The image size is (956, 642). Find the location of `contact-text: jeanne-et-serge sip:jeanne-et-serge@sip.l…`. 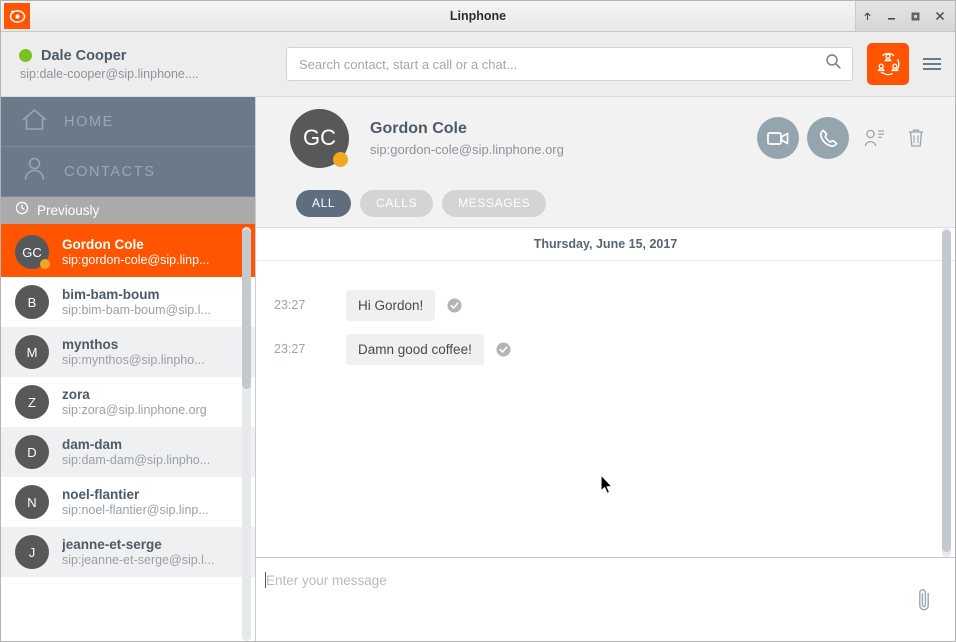

contact-text: jeanne-et-serge sip:jeanne-et-serge@sip.l… is located at coordinates (138, 552).